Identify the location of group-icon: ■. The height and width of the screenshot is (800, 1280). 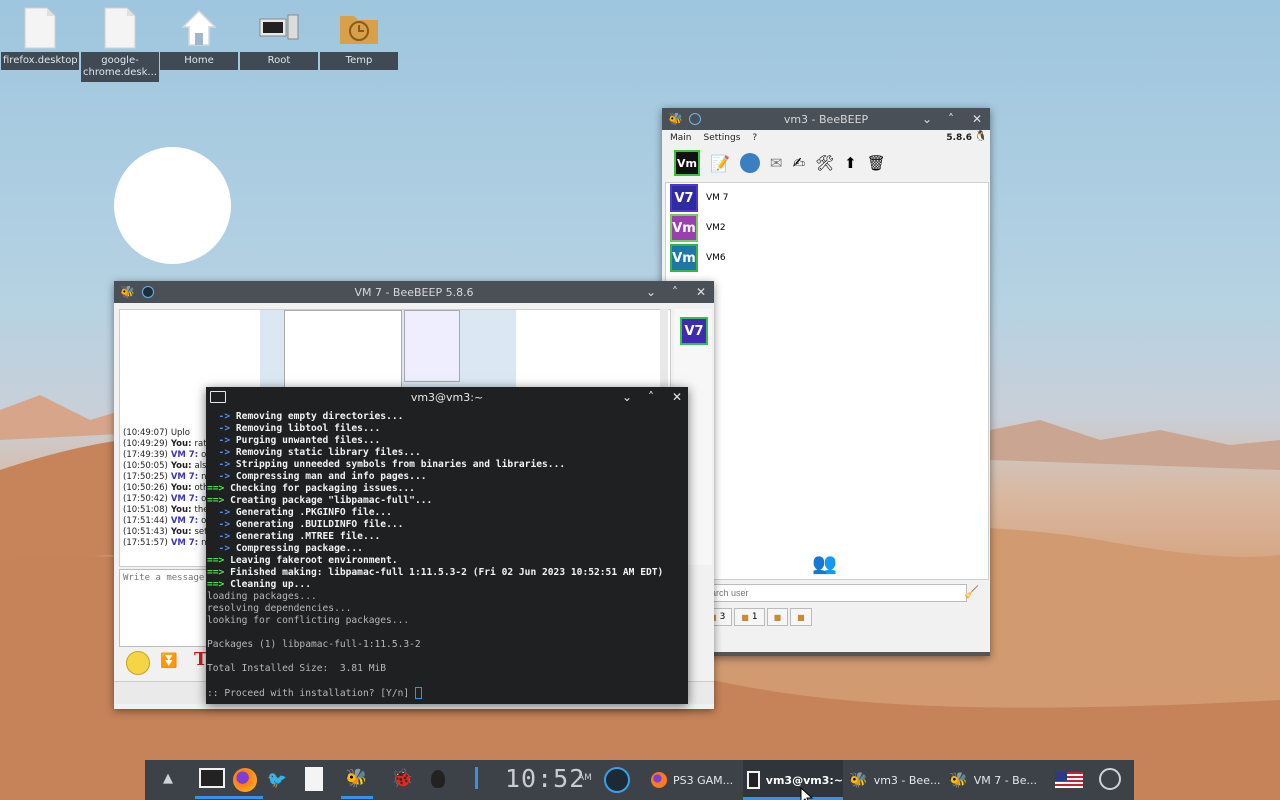
(777, 617).